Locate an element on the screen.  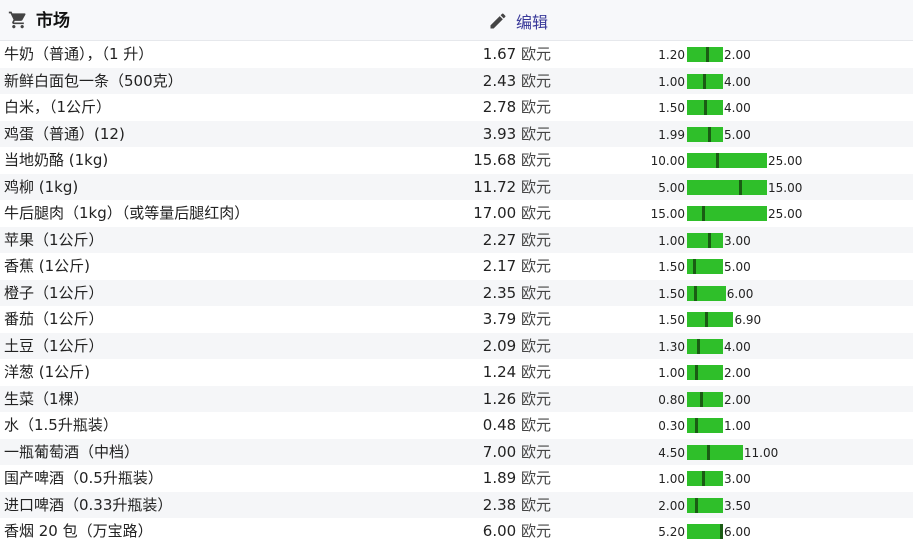
range-min-label: 1.99 is located at coordinates (671, 134).